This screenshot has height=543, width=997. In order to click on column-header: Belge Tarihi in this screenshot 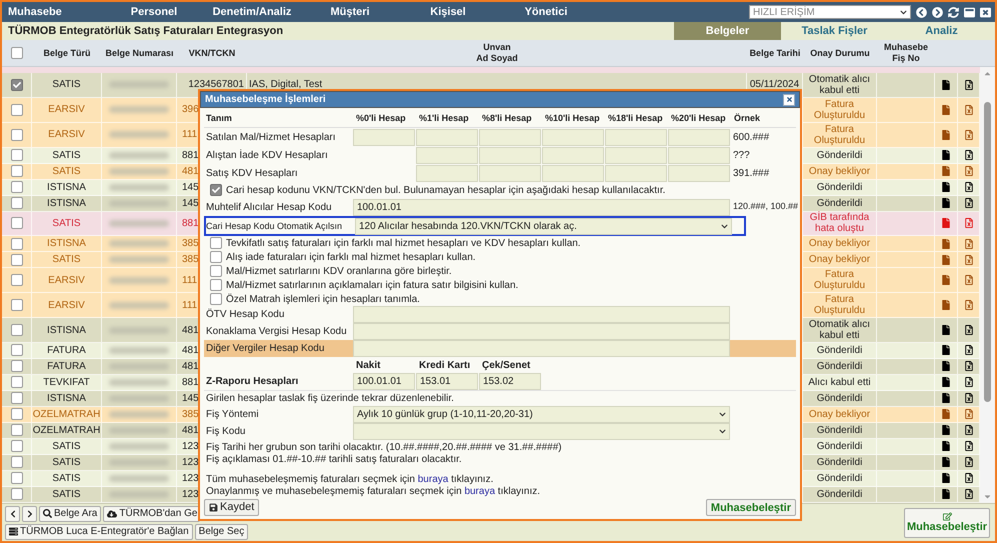, I will do `click(775, 53)`.